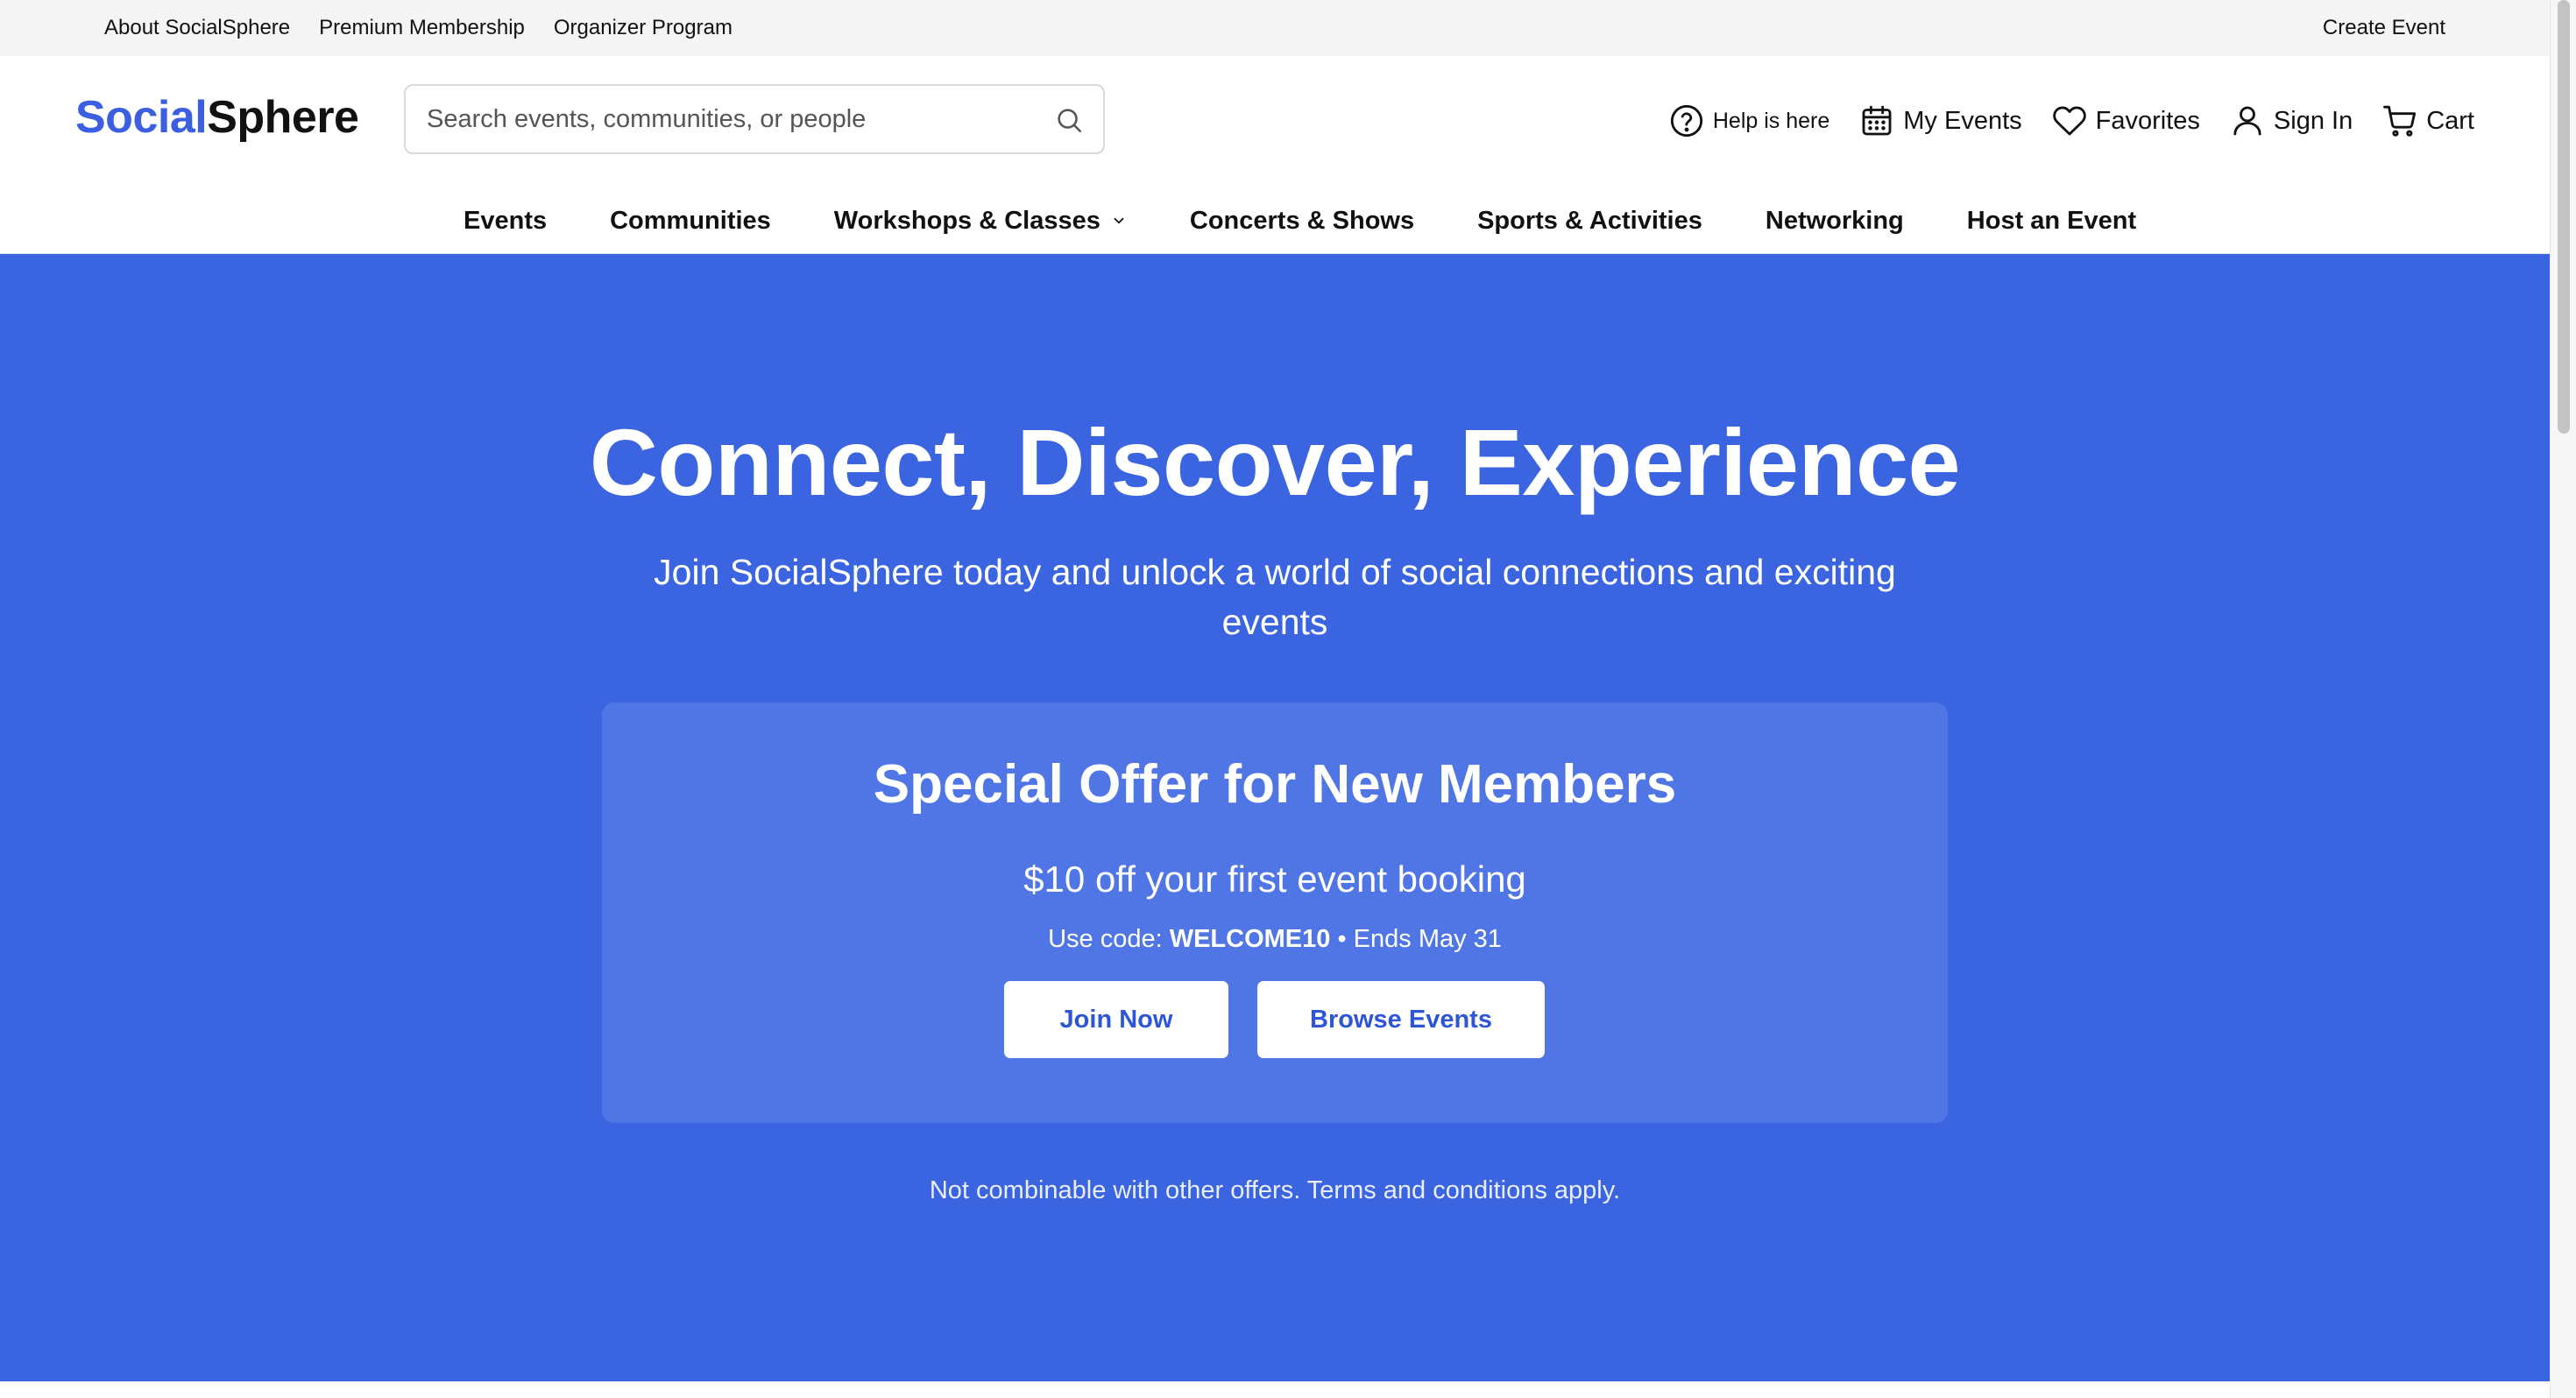 This screenshot has width=2576, height=1398. Describe the element at coordinates (725, 119) in the screenshot. I see `search-input` at that location.